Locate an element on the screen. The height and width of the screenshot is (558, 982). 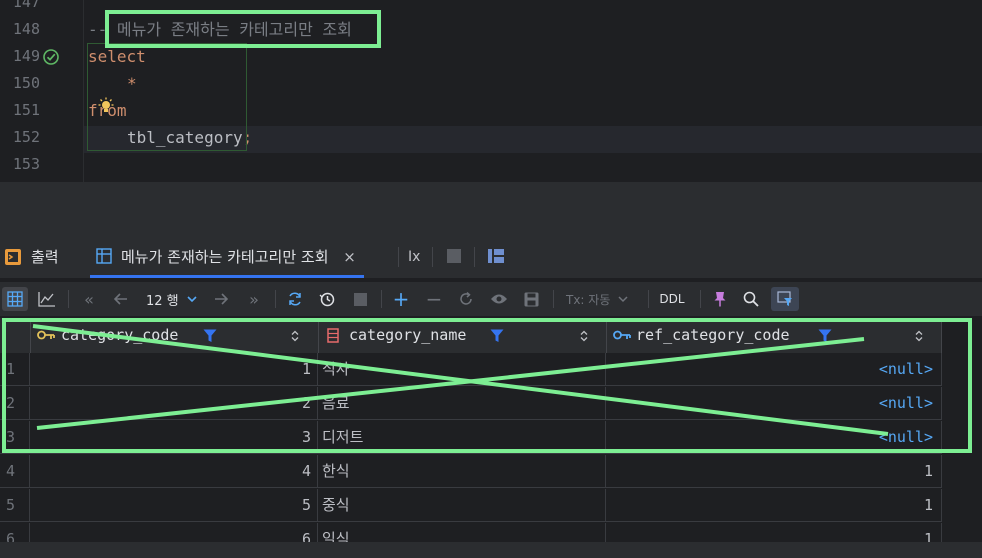
last-page-icon: » is located at coordinates (254, 299).